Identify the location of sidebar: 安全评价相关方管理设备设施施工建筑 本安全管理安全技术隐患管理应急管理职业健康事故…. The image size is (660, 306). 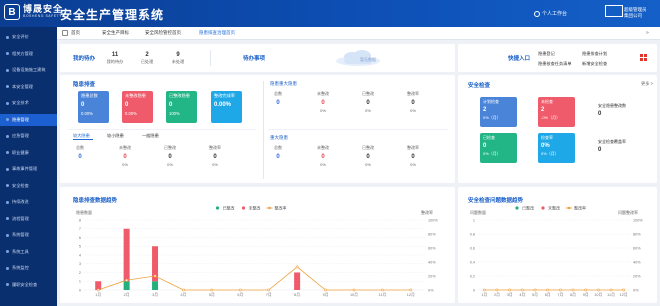
(28, 166).